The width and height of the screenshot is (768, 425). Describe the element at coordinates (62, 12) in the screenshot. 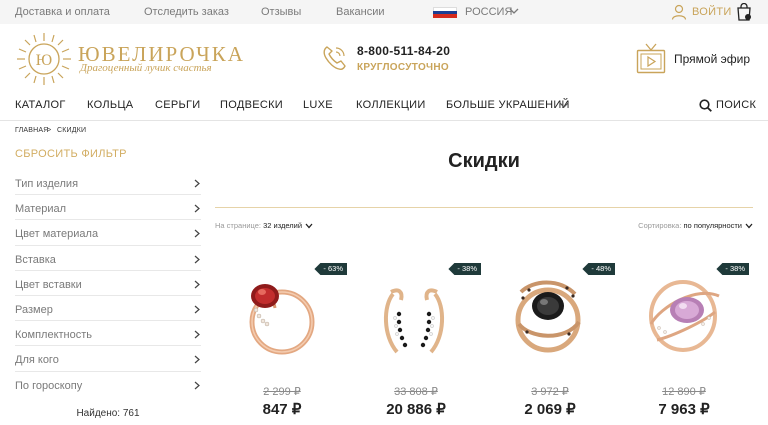

I see `delivery-link: Доставка и оплата` at that location.